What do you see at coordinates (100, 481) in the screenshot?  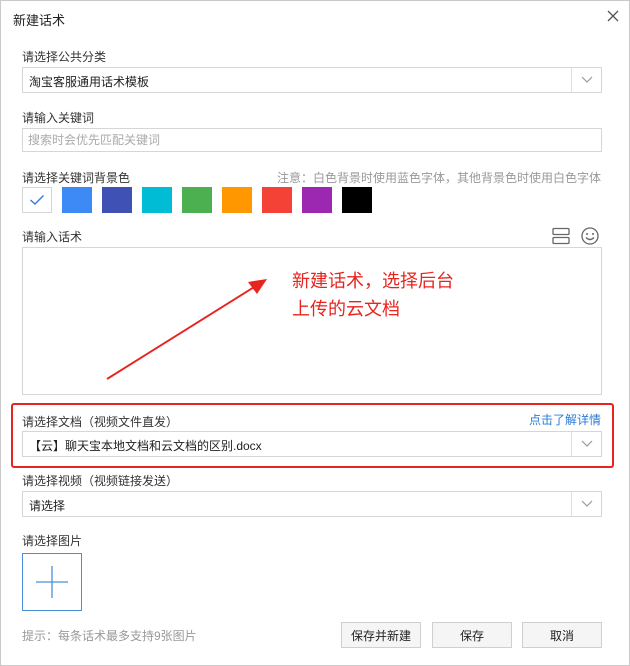 I see `video-label: 请选择视频（视频链接发送）` at bounding box center [100, 481].